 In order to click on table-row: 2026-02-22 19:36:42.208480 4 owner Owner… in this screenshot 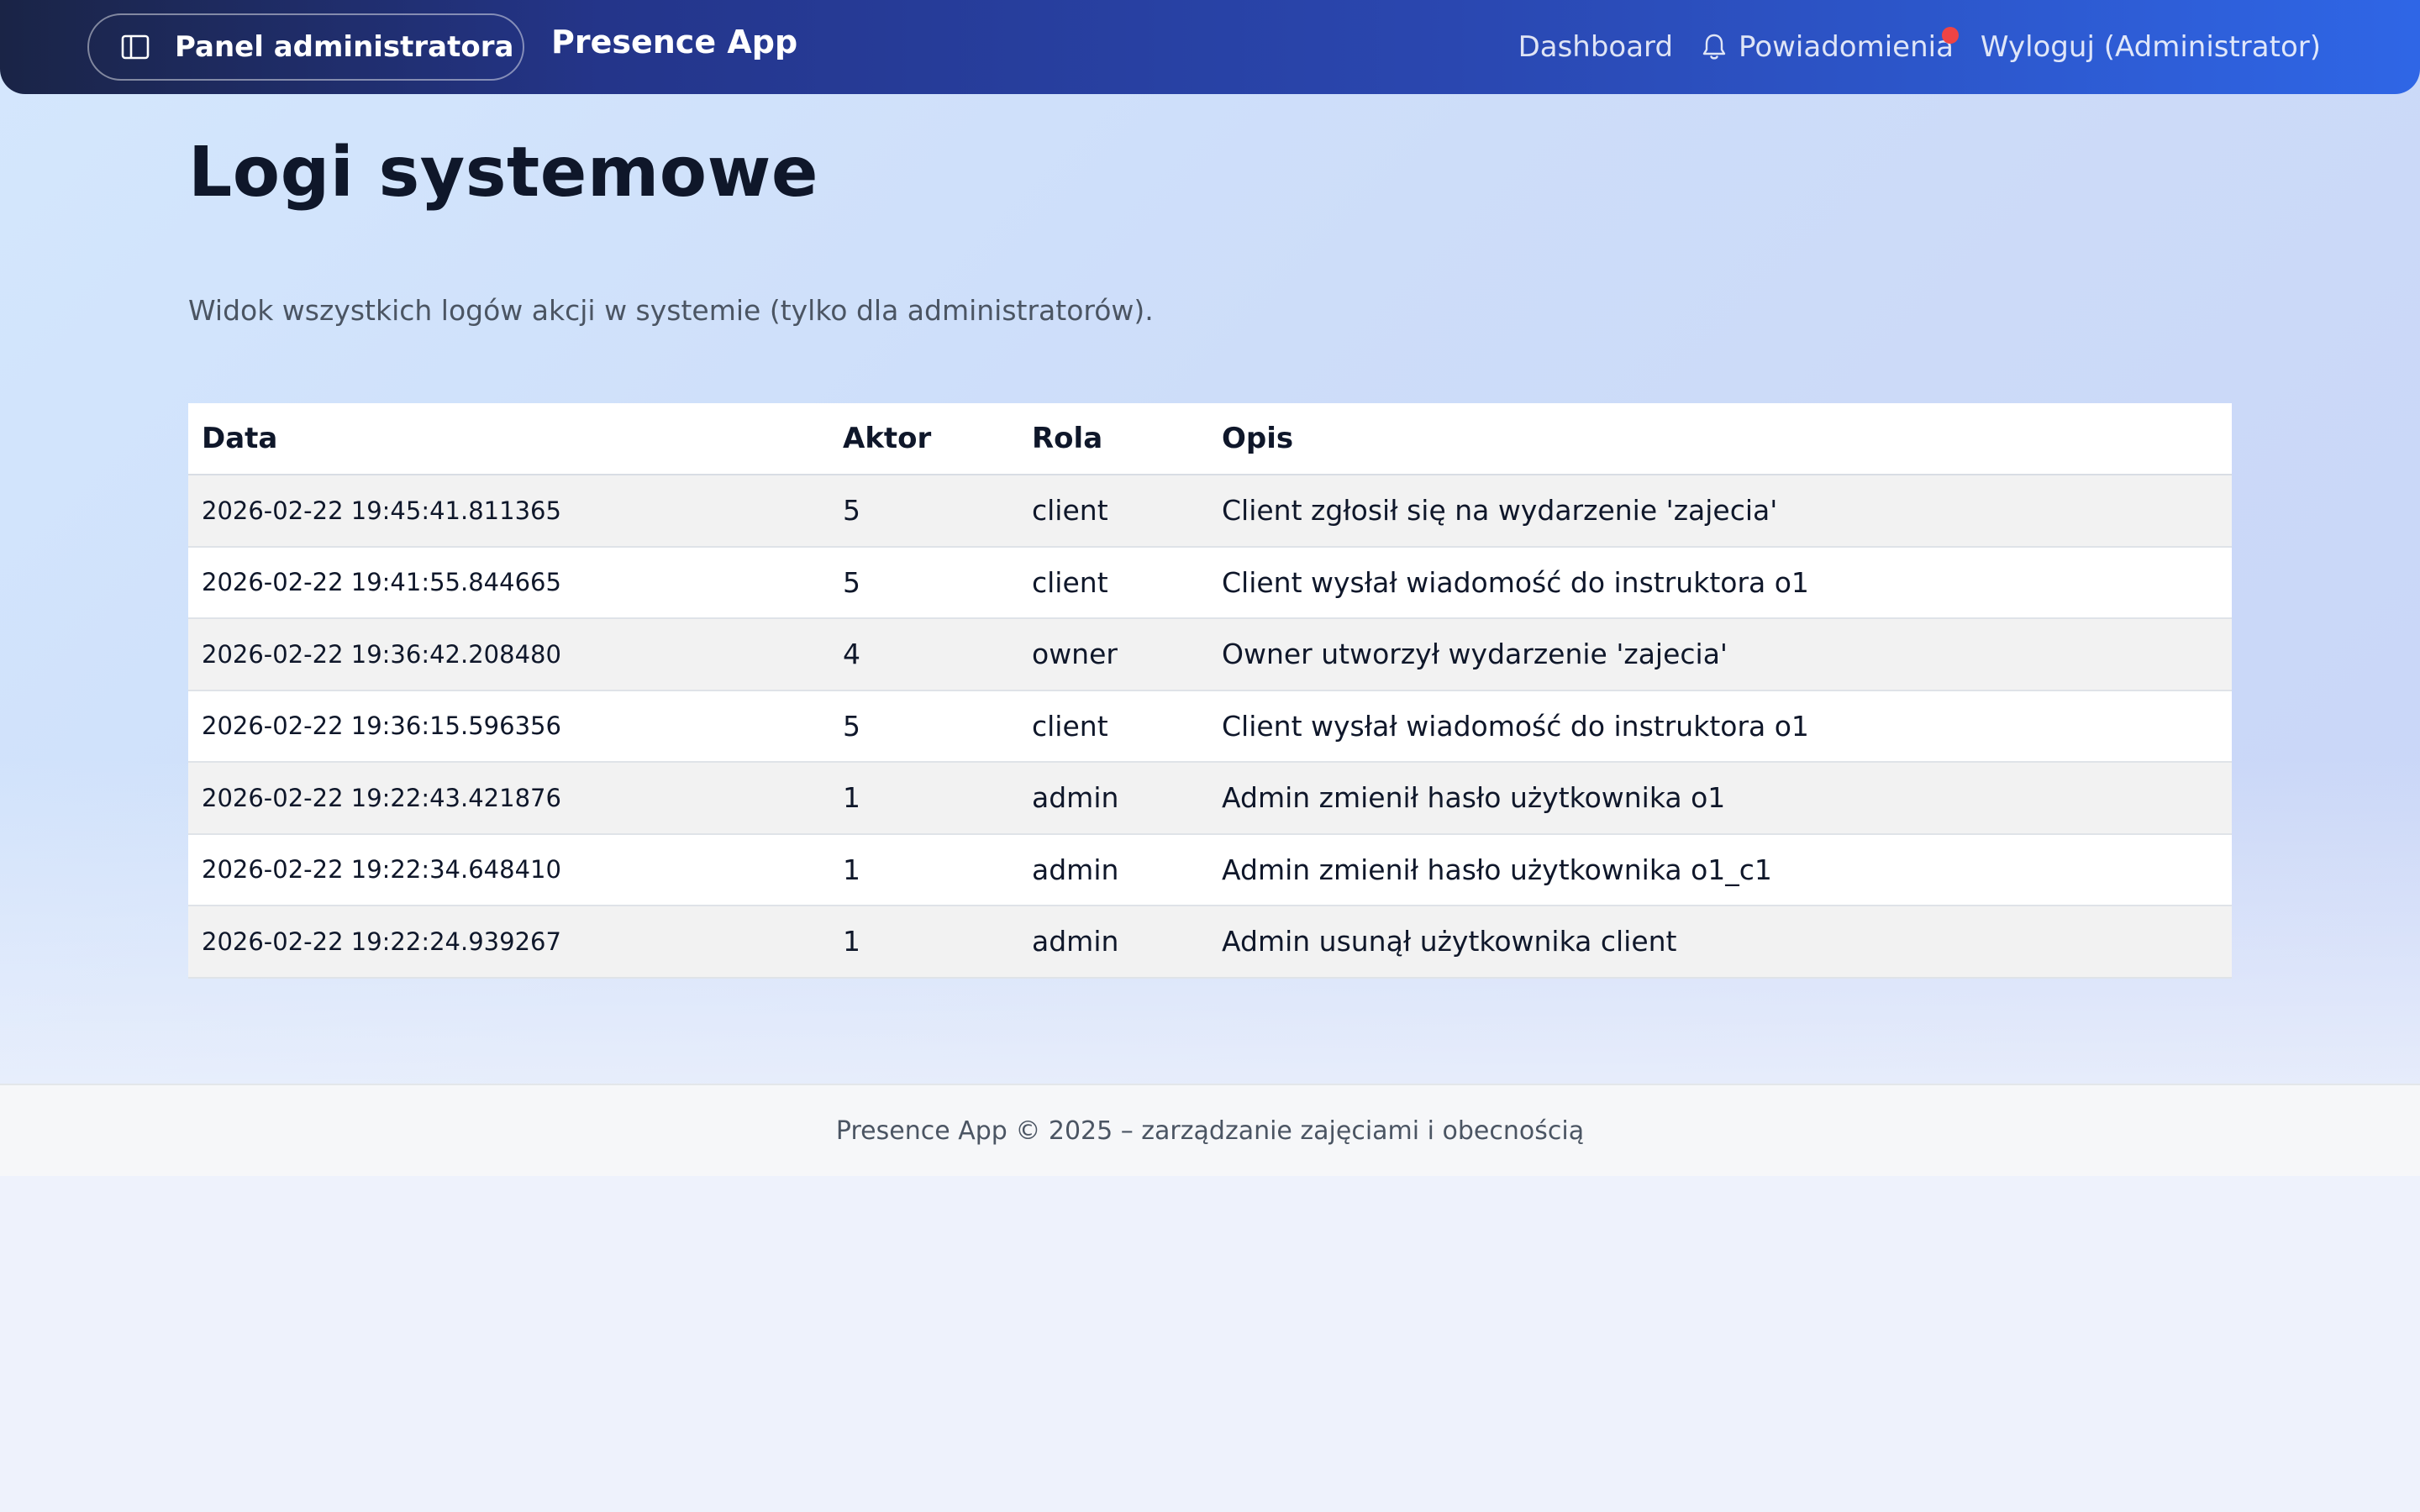, I will do `click(1210, 654)`.